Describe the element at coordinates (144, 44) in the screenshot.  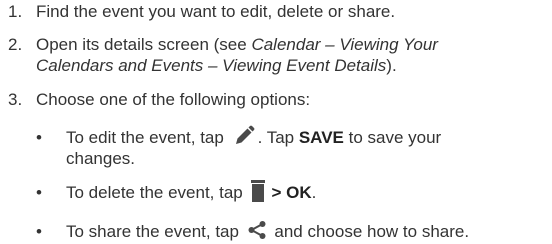
I see `step-text-segment: Open its details screen (see` at that location.